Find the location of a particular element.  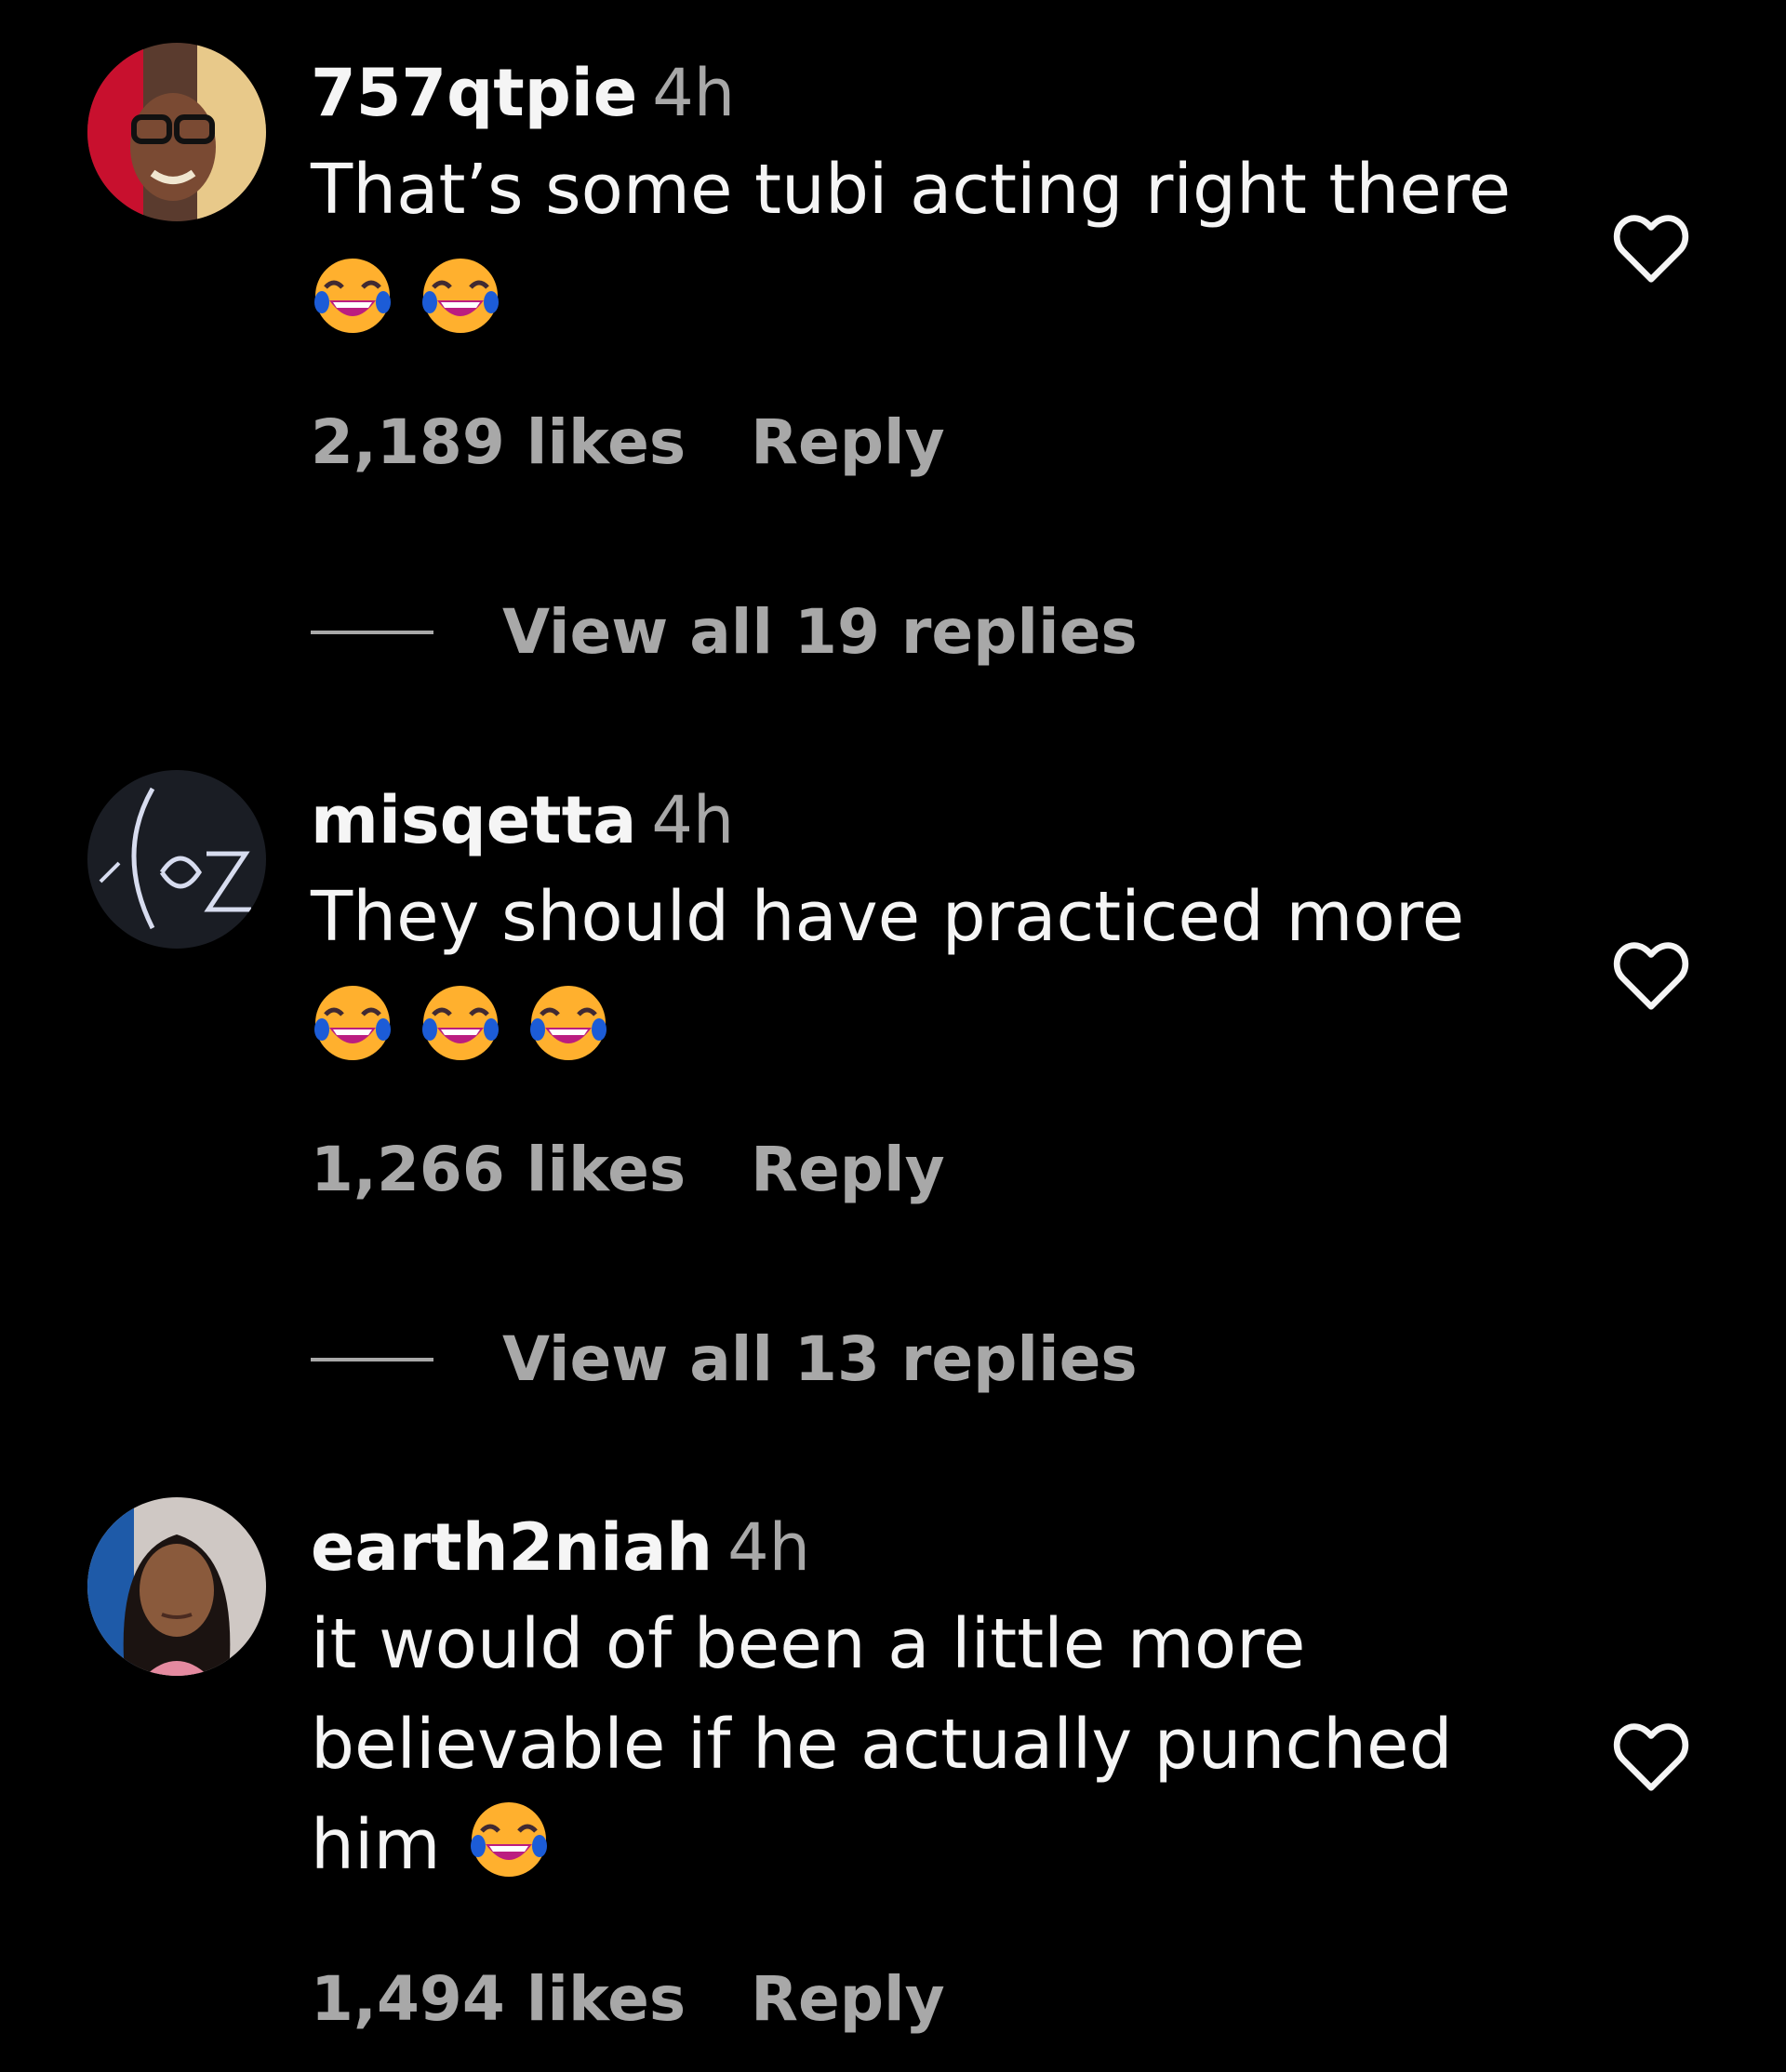

comment-header: 757qtpie 4h is located at coordinates (915, 92).